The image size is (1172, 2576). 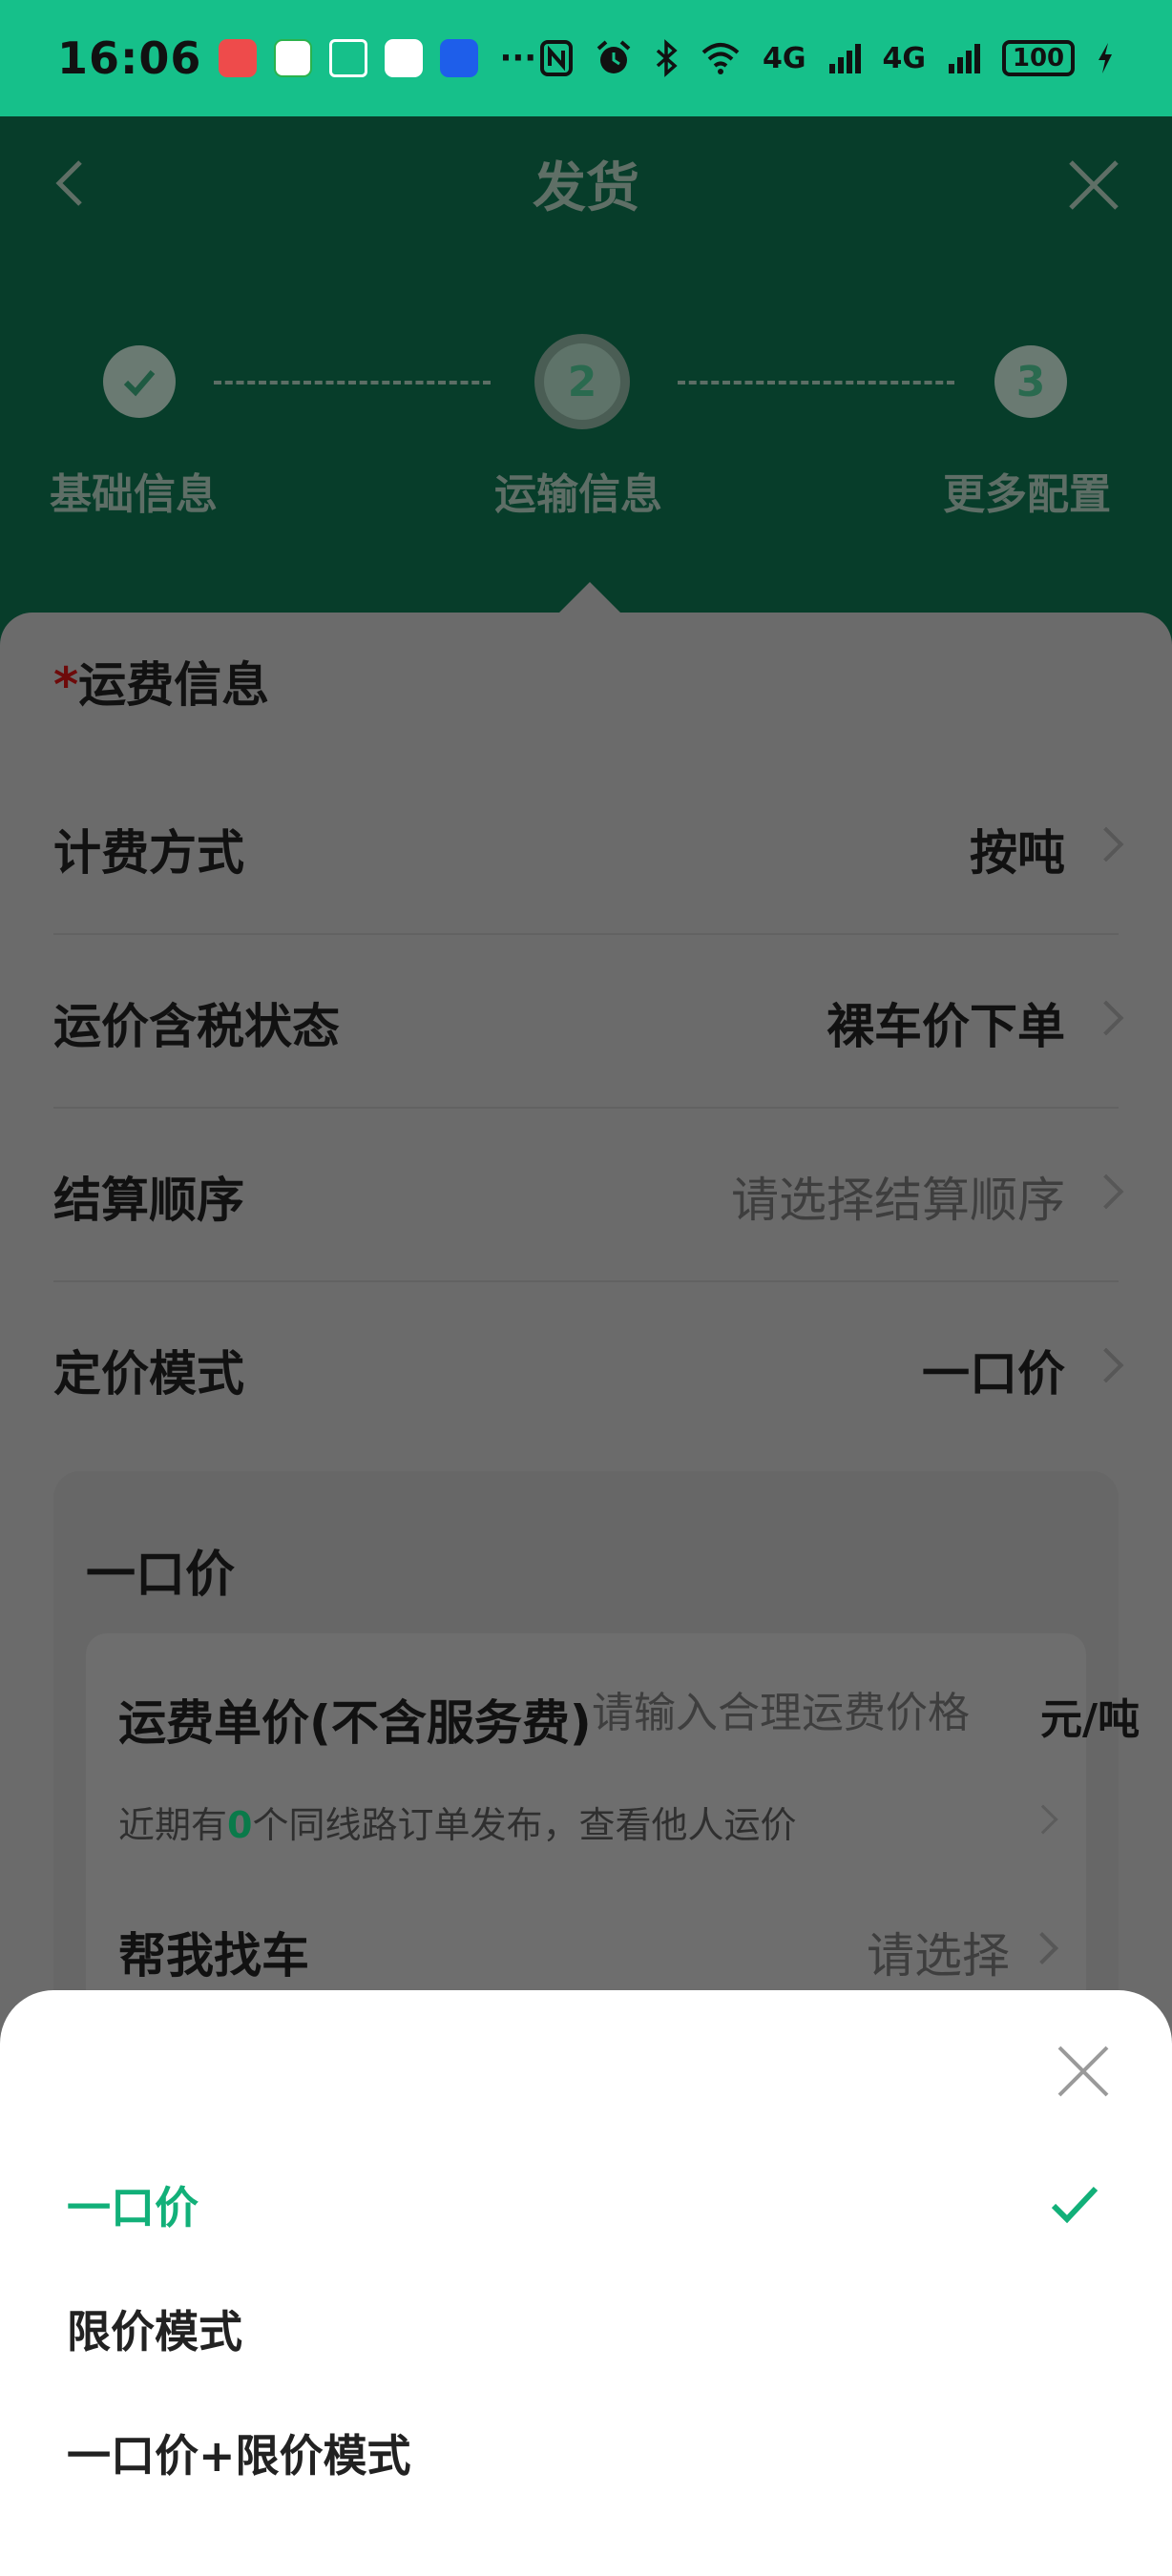 I want to click on alarm-icon, so click(x=613, y=56).